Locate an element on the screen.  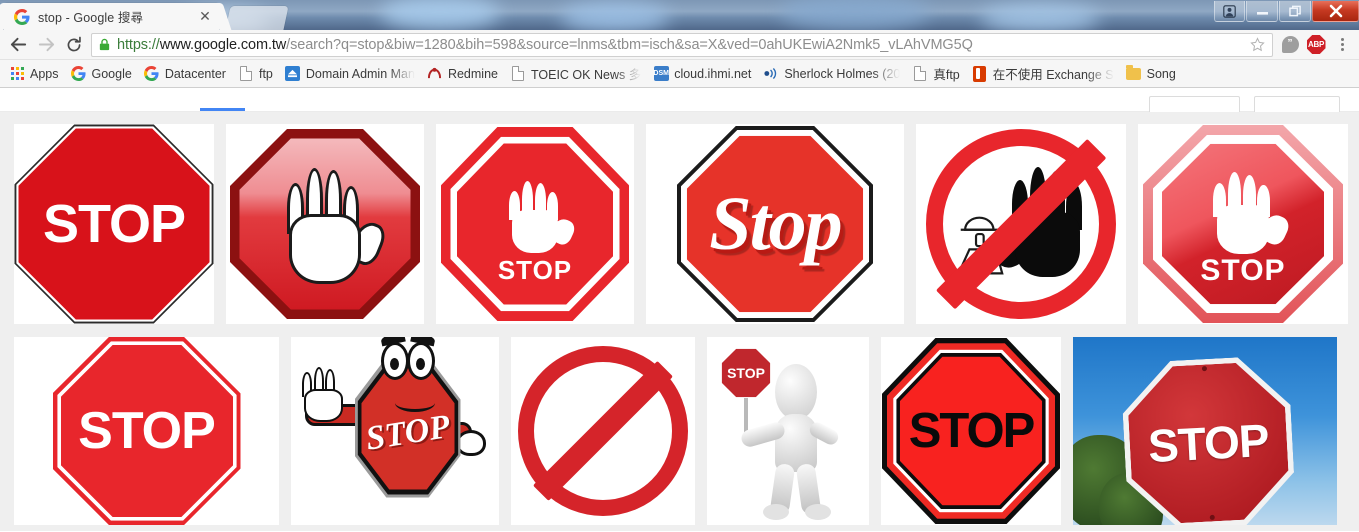
image-result-cartoon-stop-mascot: STOP is located at coordinates (395, 431).